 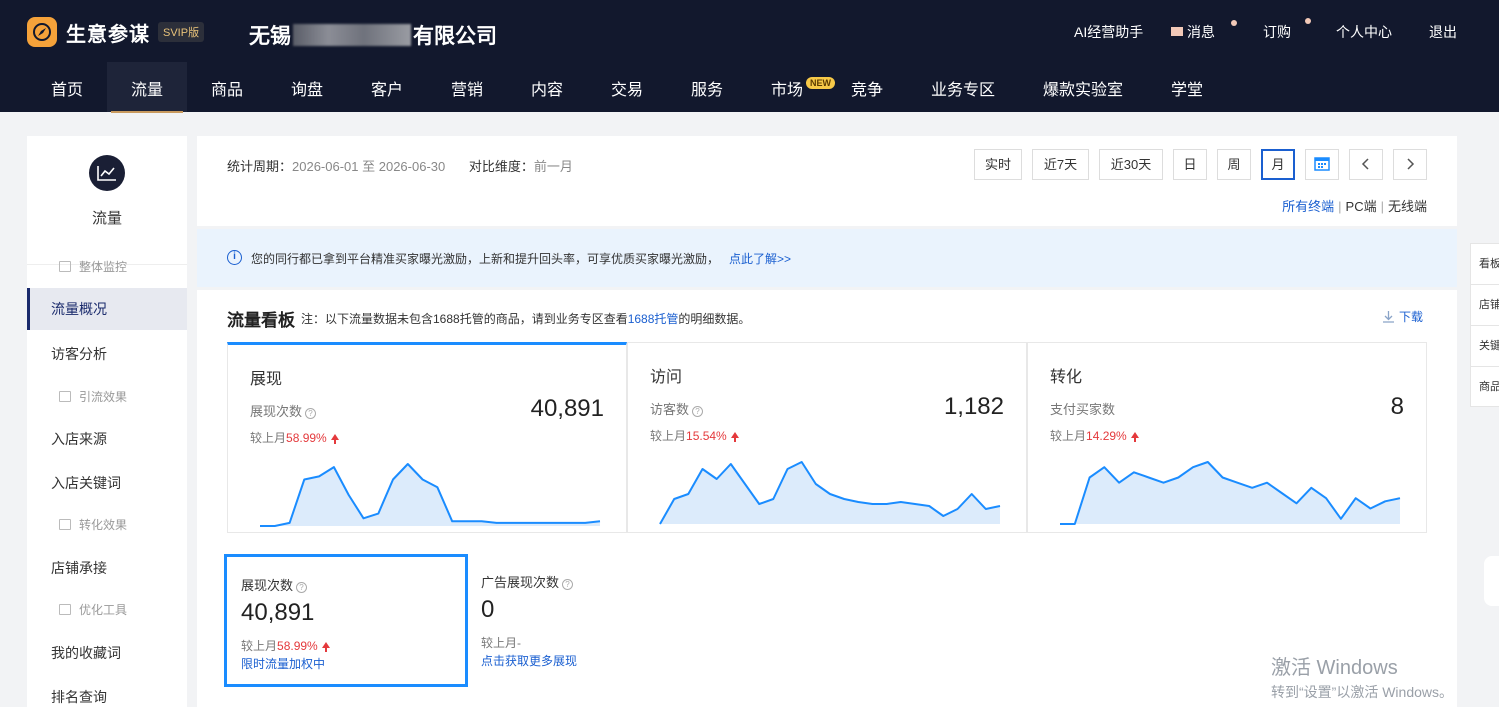 What do you see at coordinates (1277, 32) in the screenshot?
I see `subscribe-link: 订购` at bounding box center [1277, 32].